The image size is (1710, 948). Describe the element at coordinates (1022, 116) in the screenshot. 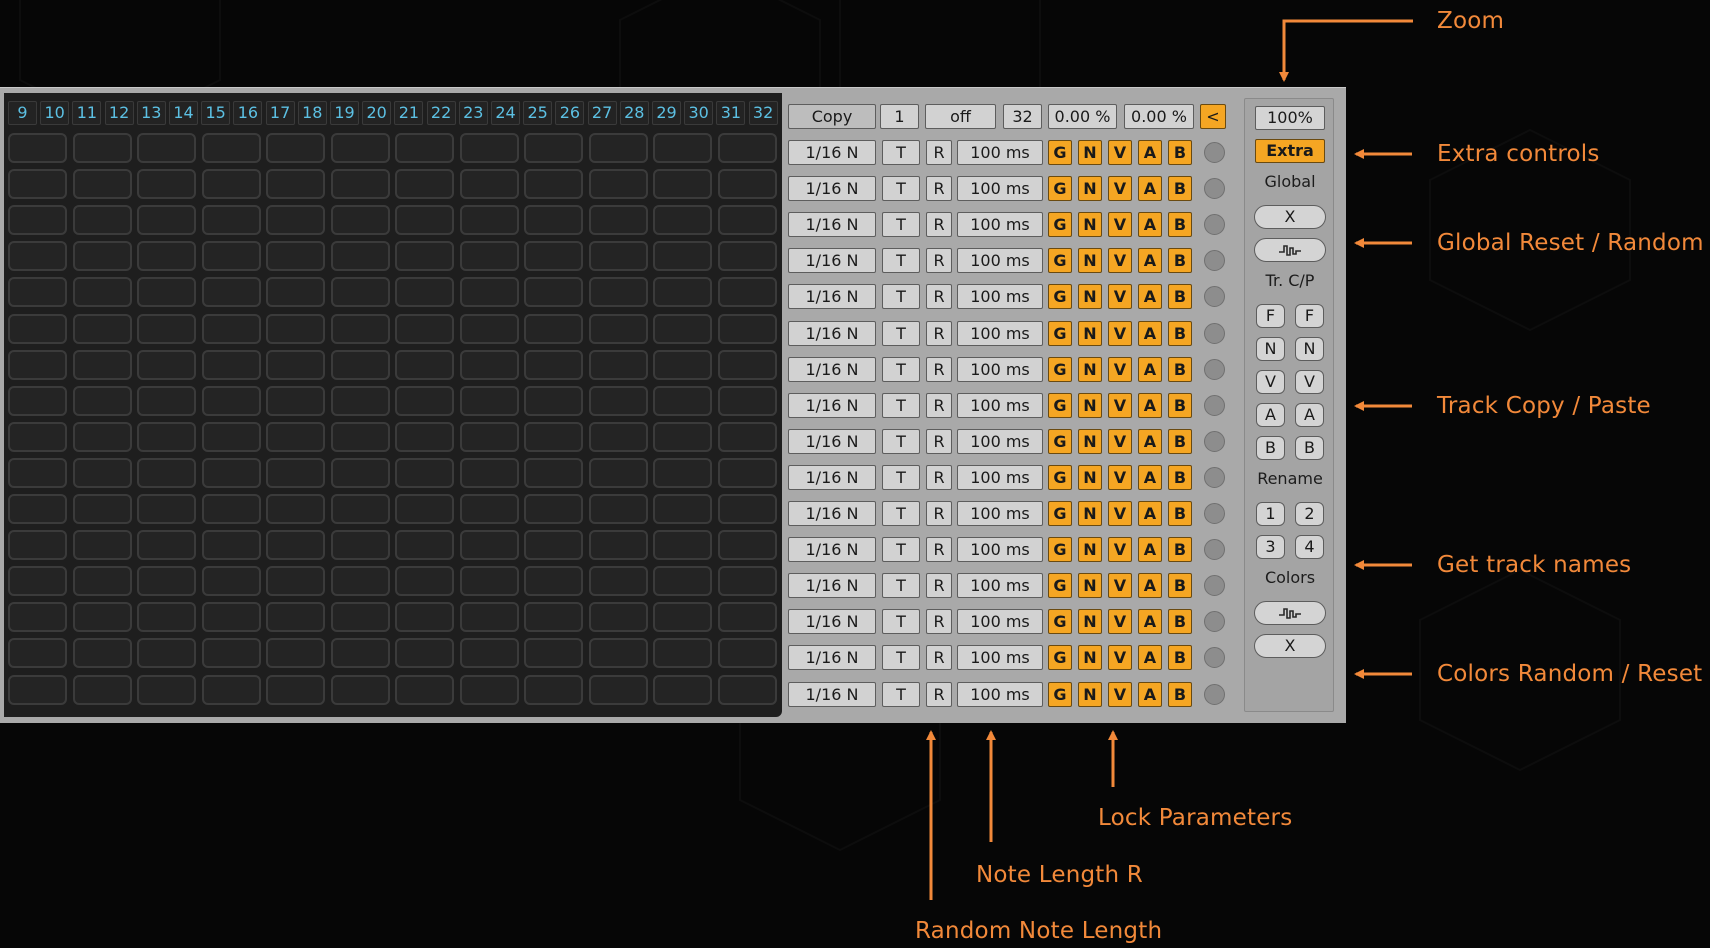

I see `value-32-box: 32` at that location.